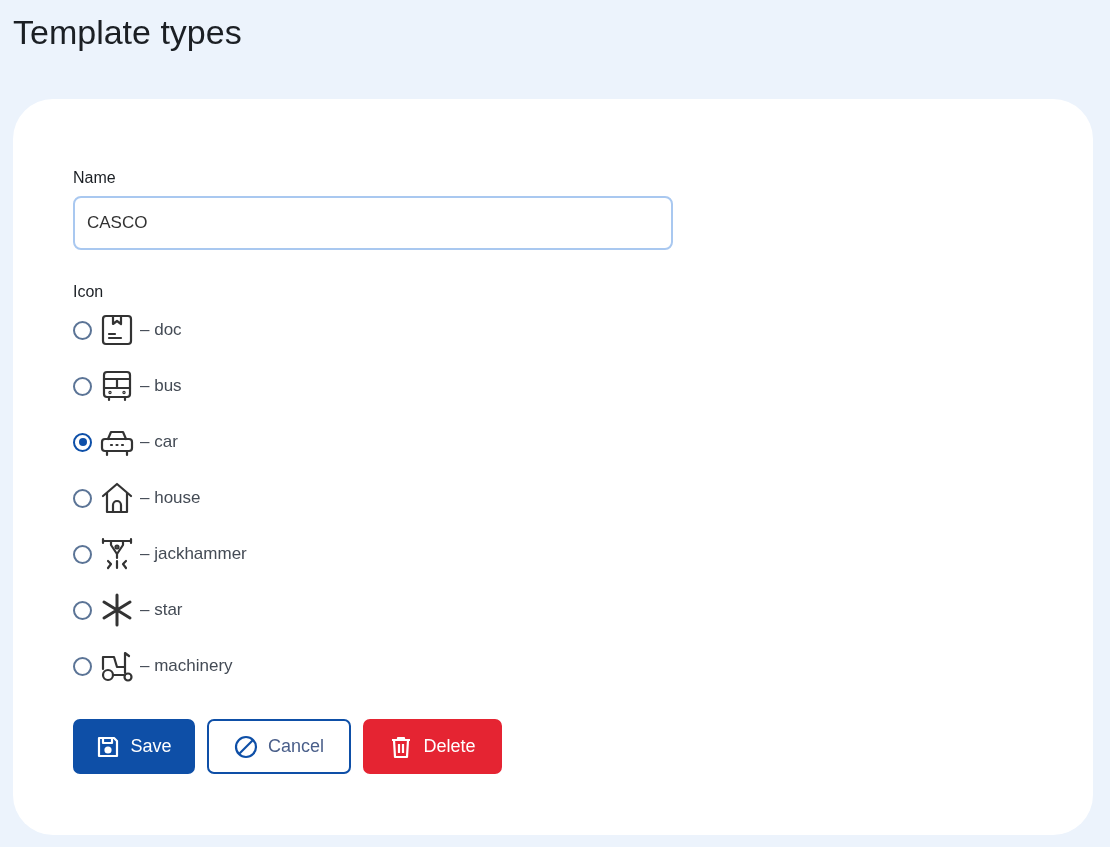  I want to click on document-icon, so click(117, 330).